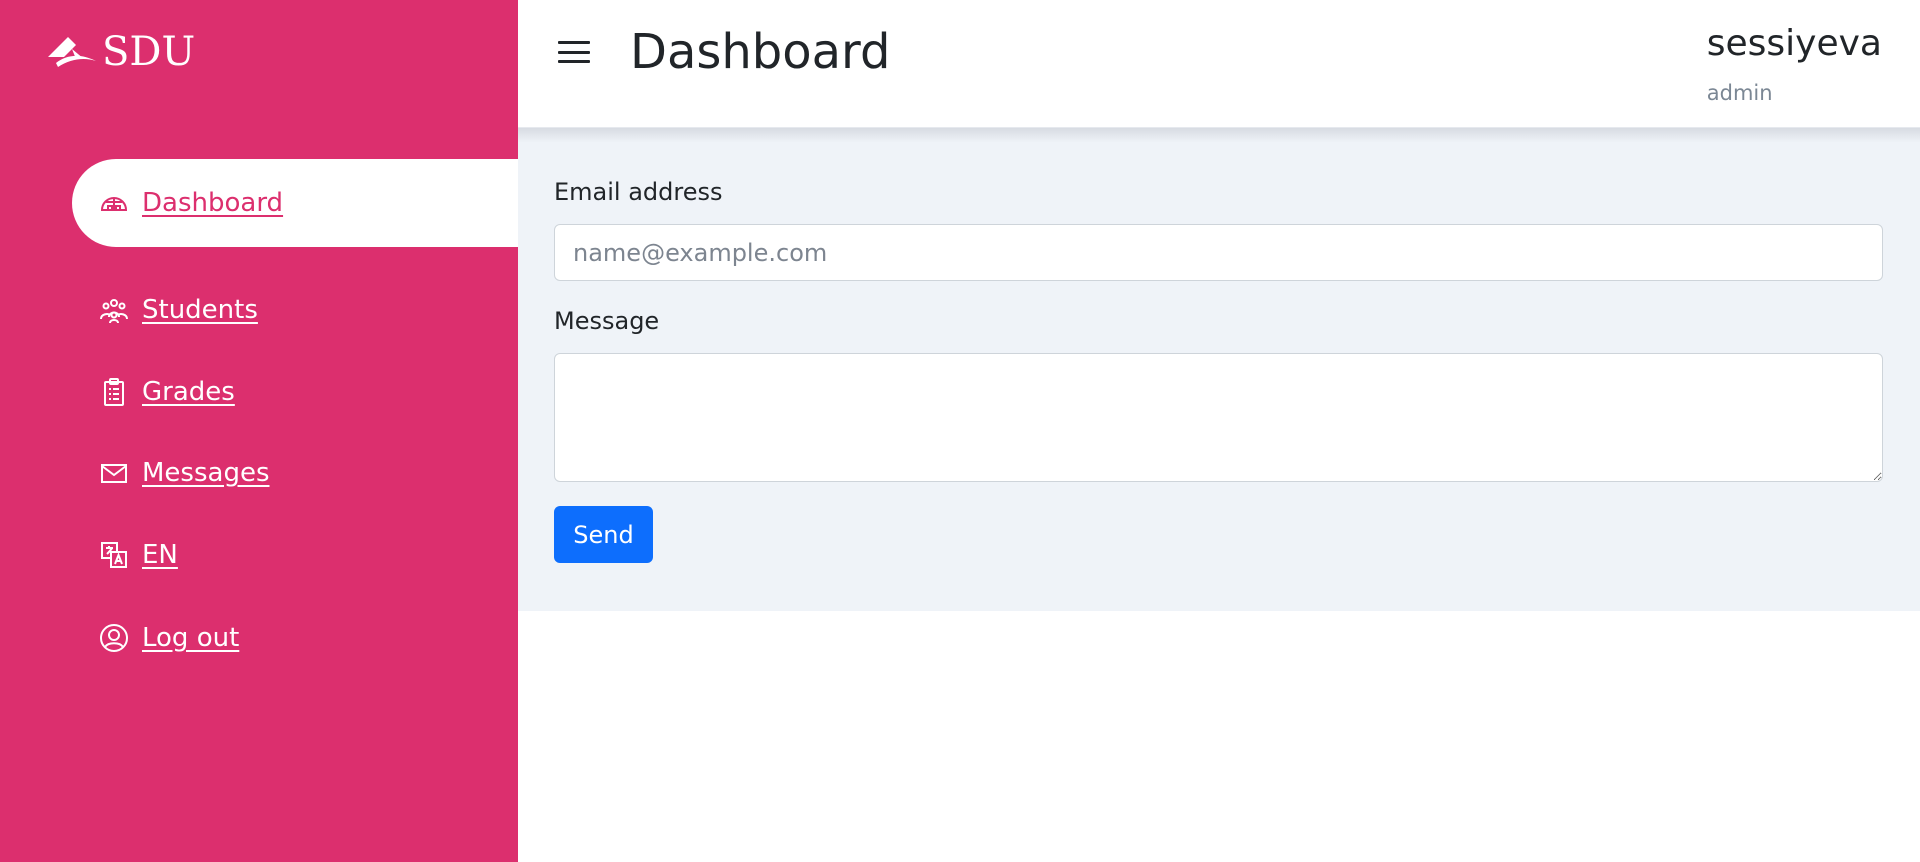 The image size is (1920, 862). I want to click on user-name: sessiyeva, so click(1794, 43).